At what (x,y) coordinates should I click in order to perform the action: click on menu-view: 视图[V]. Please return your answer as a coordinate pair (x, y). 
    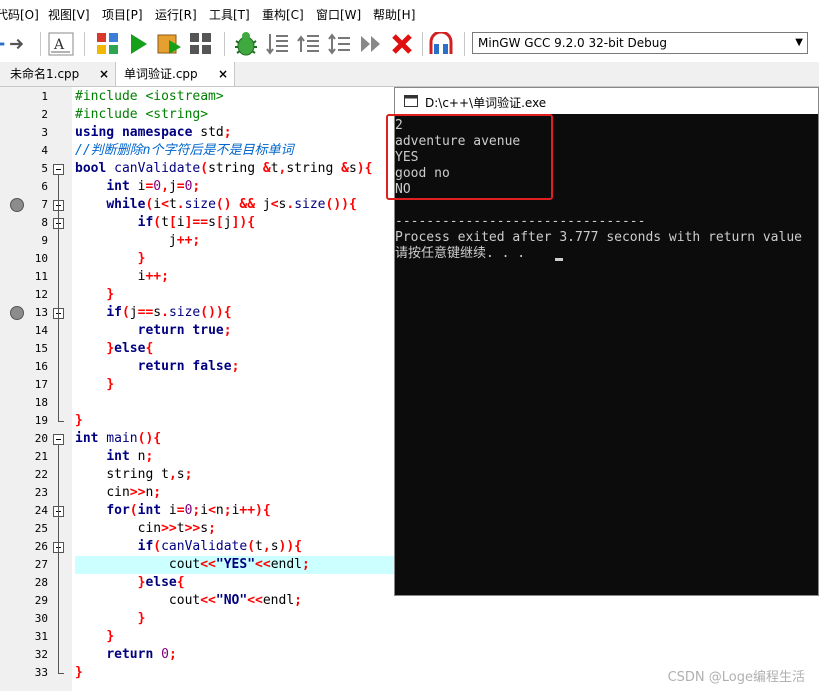
    Looking at the image, I should click on (69, 14).